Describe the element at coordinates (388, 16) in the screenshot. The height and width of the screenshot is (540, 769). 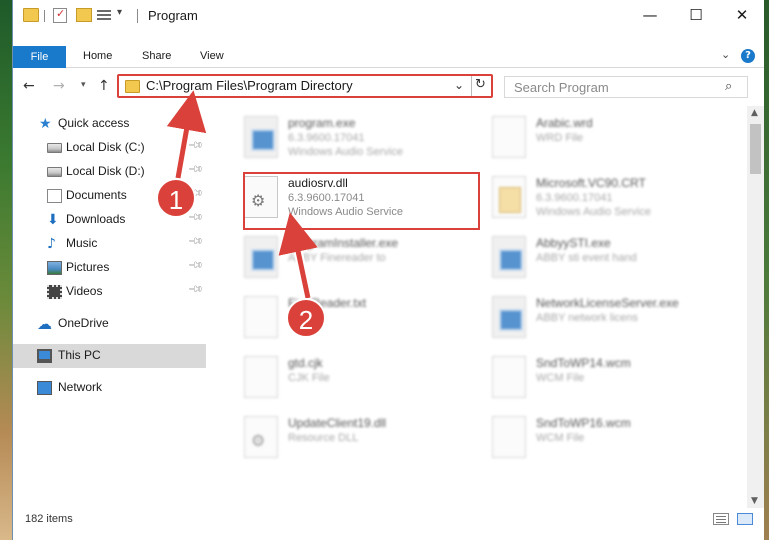
I see `title-bar: ▾ Program — ☐ ✕` at that location.